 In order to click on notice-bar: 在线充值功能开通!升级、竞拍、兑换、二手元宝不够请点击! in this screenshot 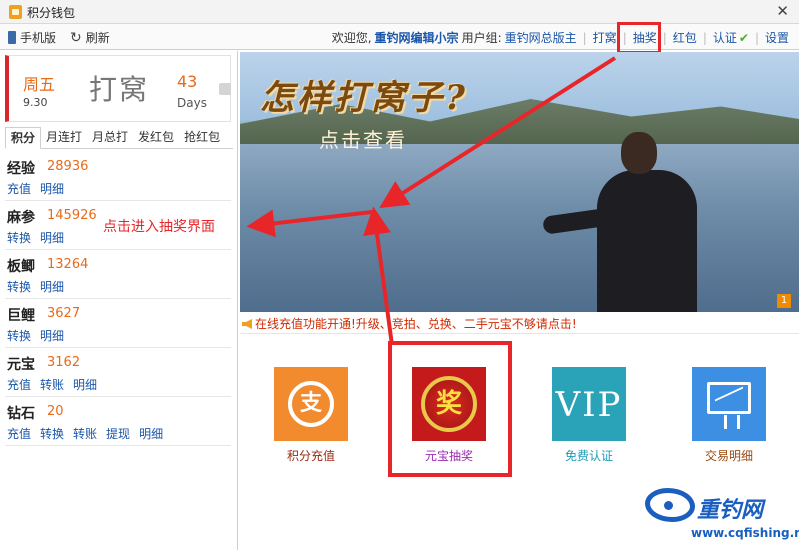, I will do `click(519, 324)`.